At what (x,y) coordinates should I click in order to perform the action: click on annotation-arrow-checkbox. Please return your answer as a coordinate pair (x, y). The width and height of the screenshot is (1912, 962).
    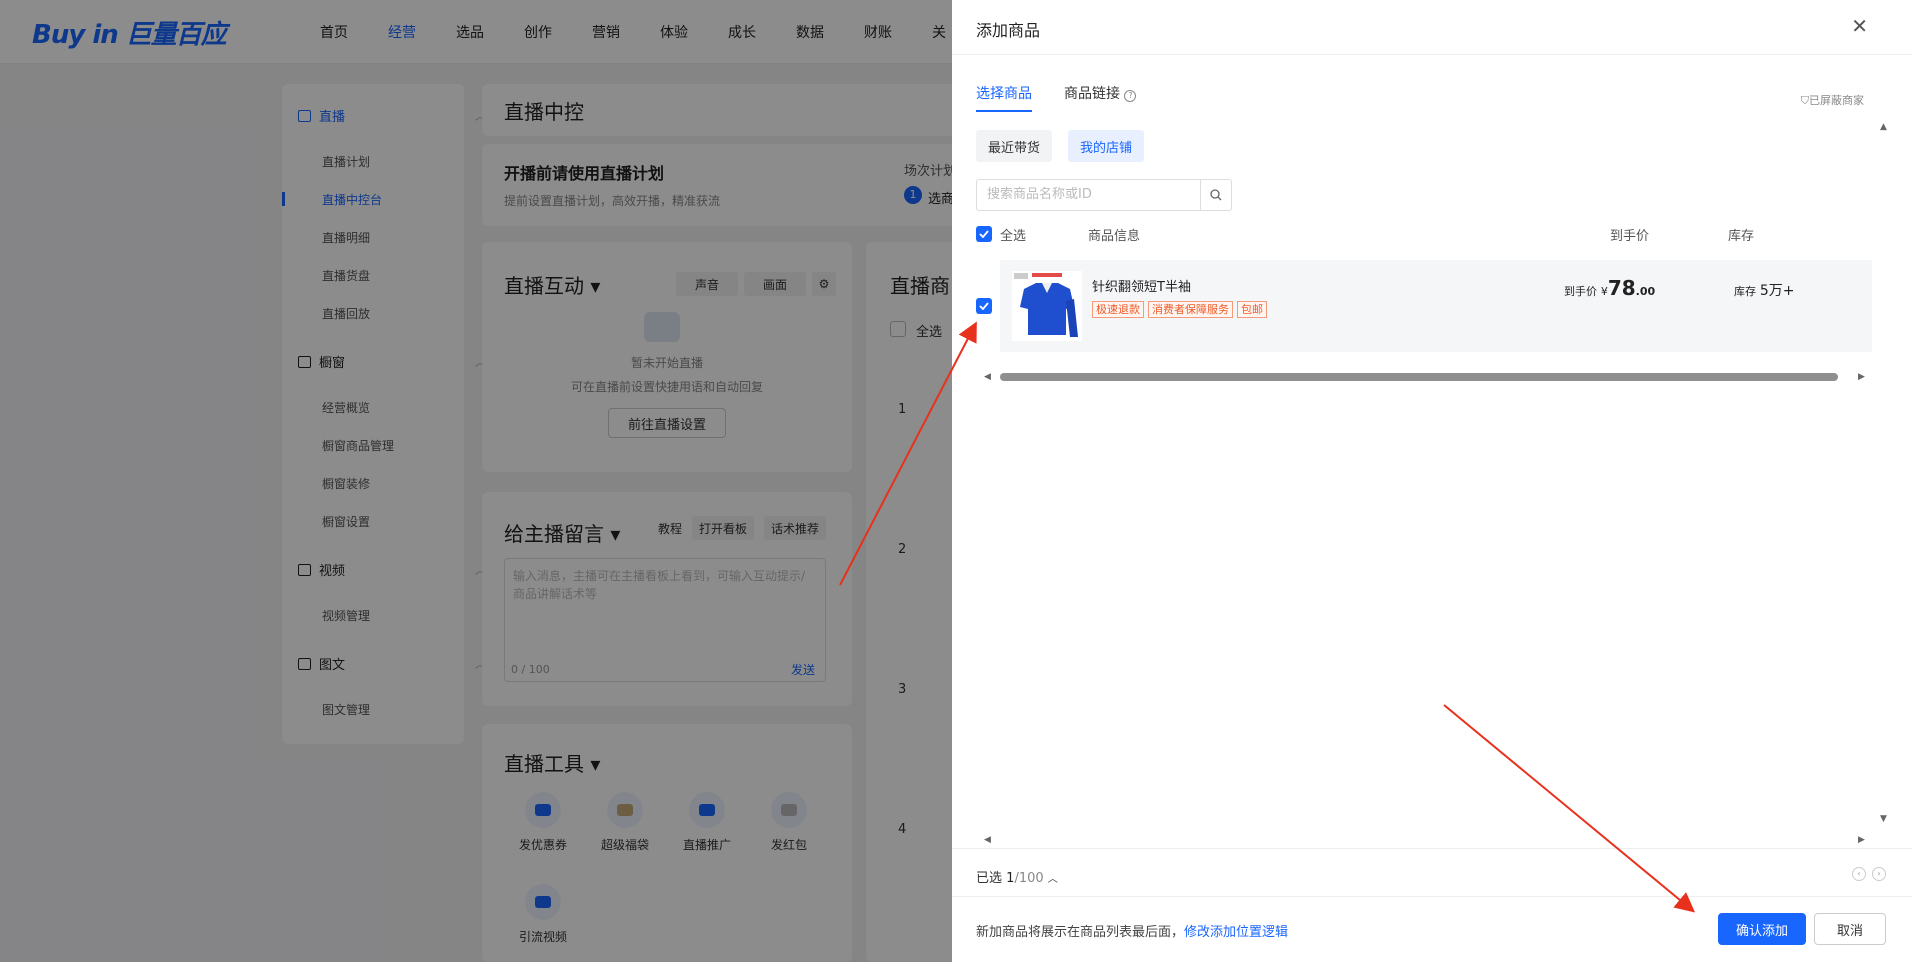
    Looking at the image, I should click on (908, 453).